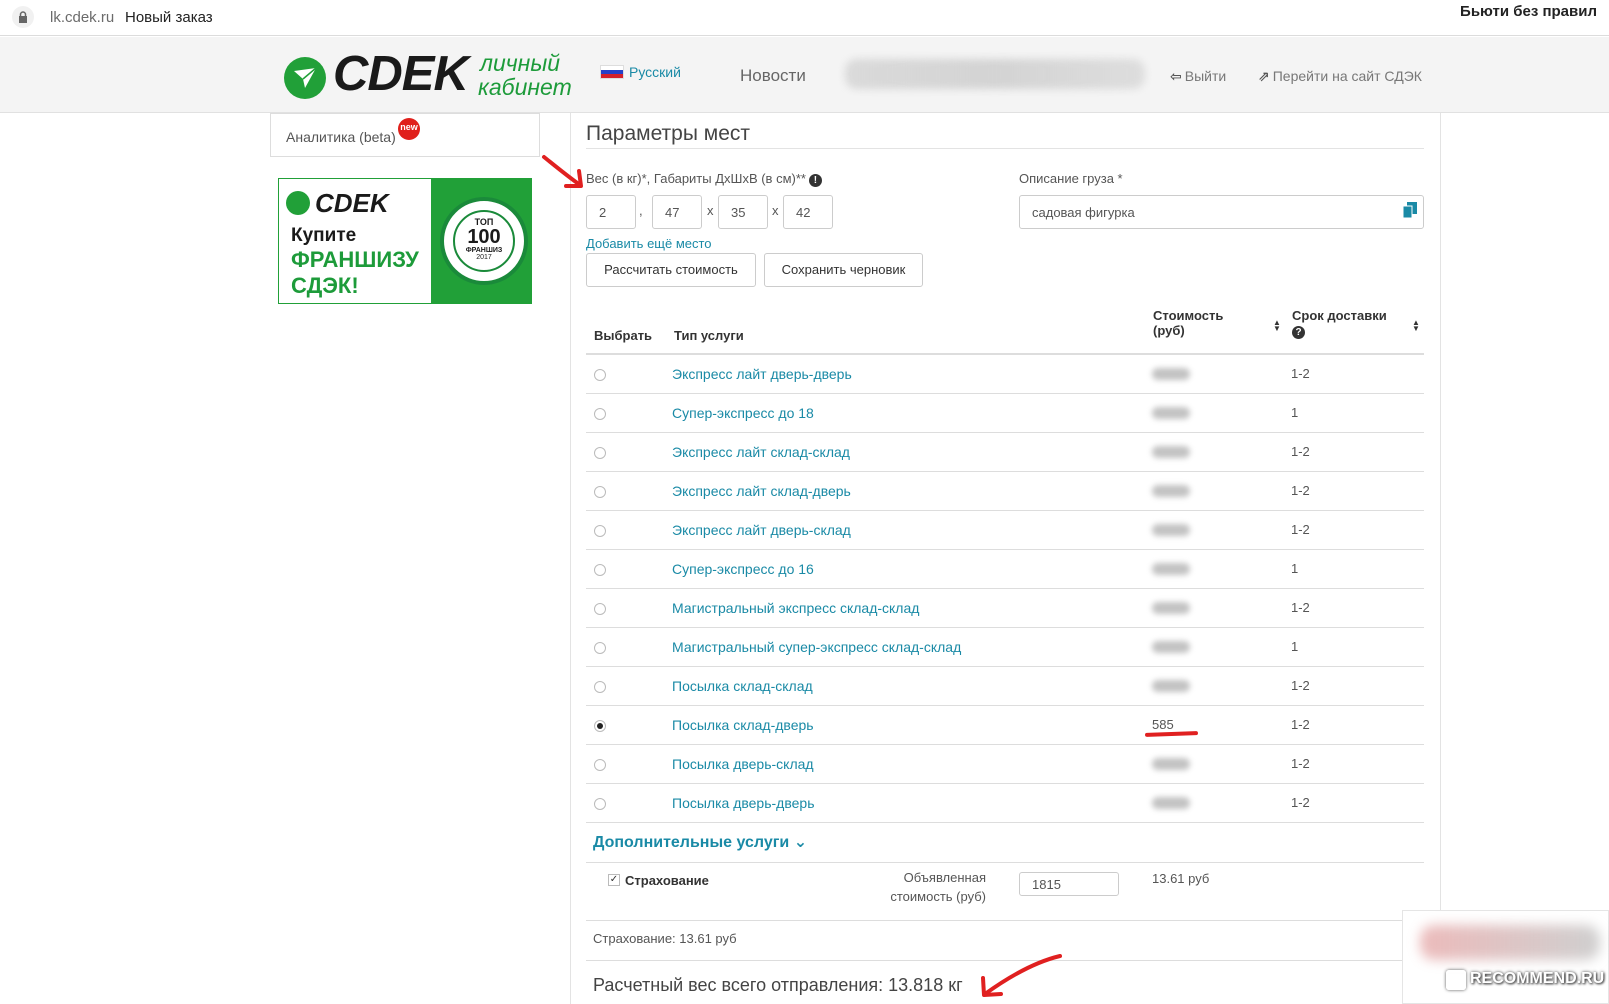 This screenshot has height=1004, width=1609. What do you see at coordinates (710, 210) in the screenshot?
I see `times-separator: x` at bounding box center [710, 210].